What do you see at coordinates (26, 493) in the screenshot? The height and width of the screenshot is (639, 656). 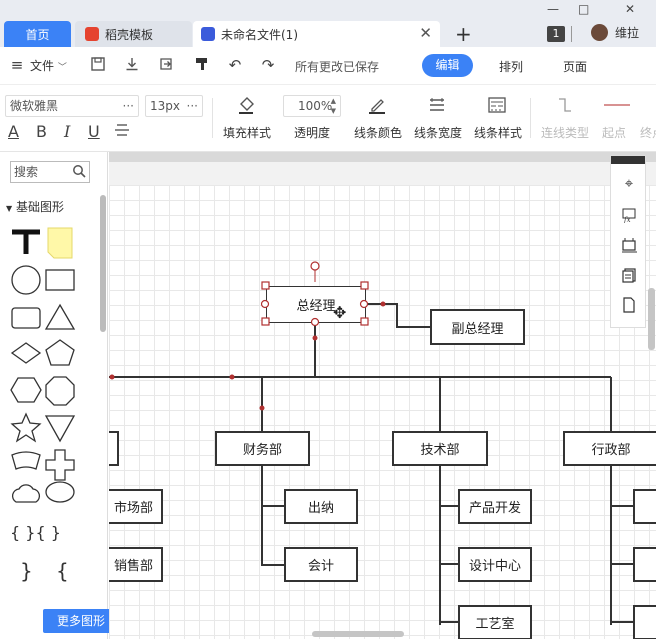 I see `cloud-shape-icon` at bounding box center [26, 493].